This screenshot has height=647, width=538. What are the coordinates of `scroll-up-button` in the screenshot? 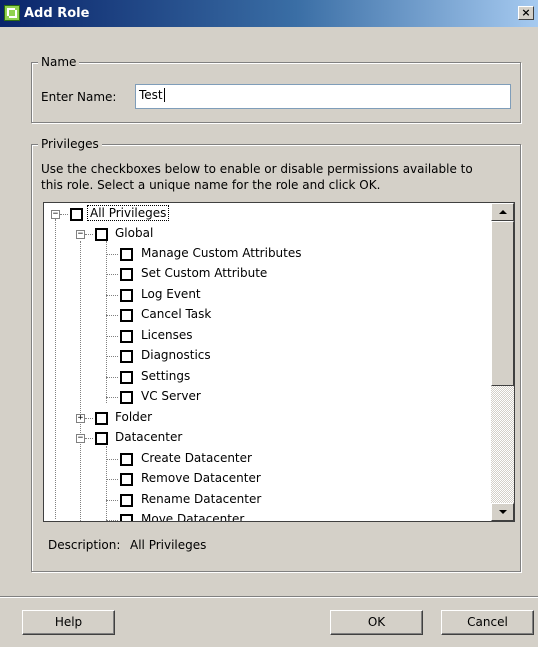 It's located at (502, 212).